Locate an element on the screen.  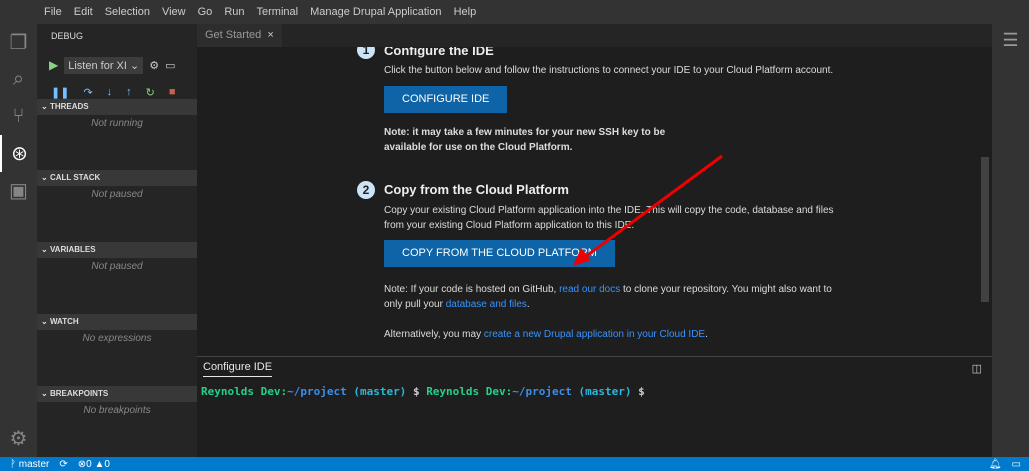
branch-name: master is located at coordinates (34, 464).